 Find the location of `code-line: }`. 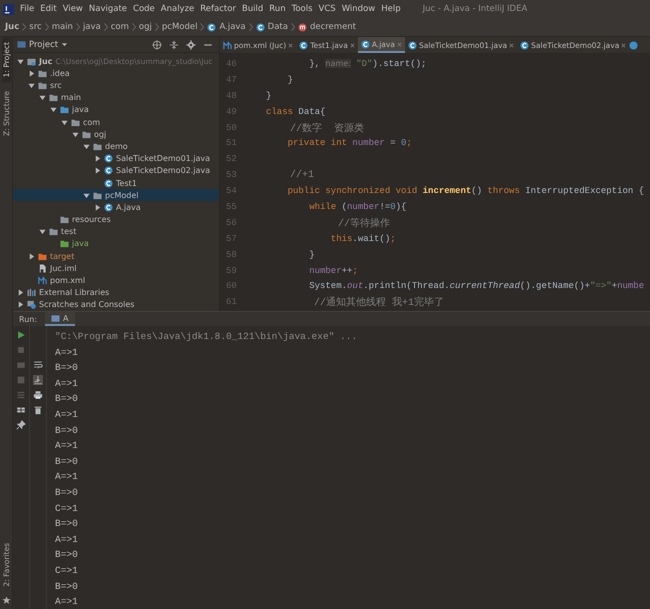

code-line: } is located at coordinates (290, 79).